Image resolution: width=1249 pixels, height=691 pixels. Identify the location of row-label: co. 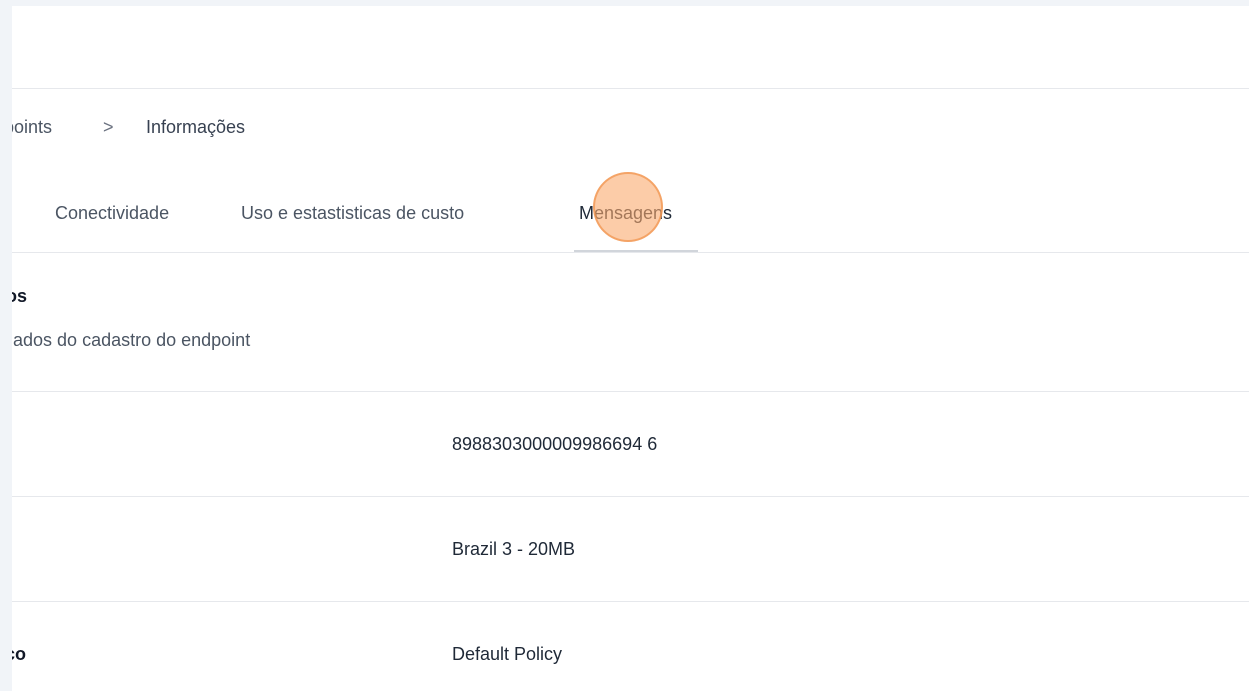
(19, 654).